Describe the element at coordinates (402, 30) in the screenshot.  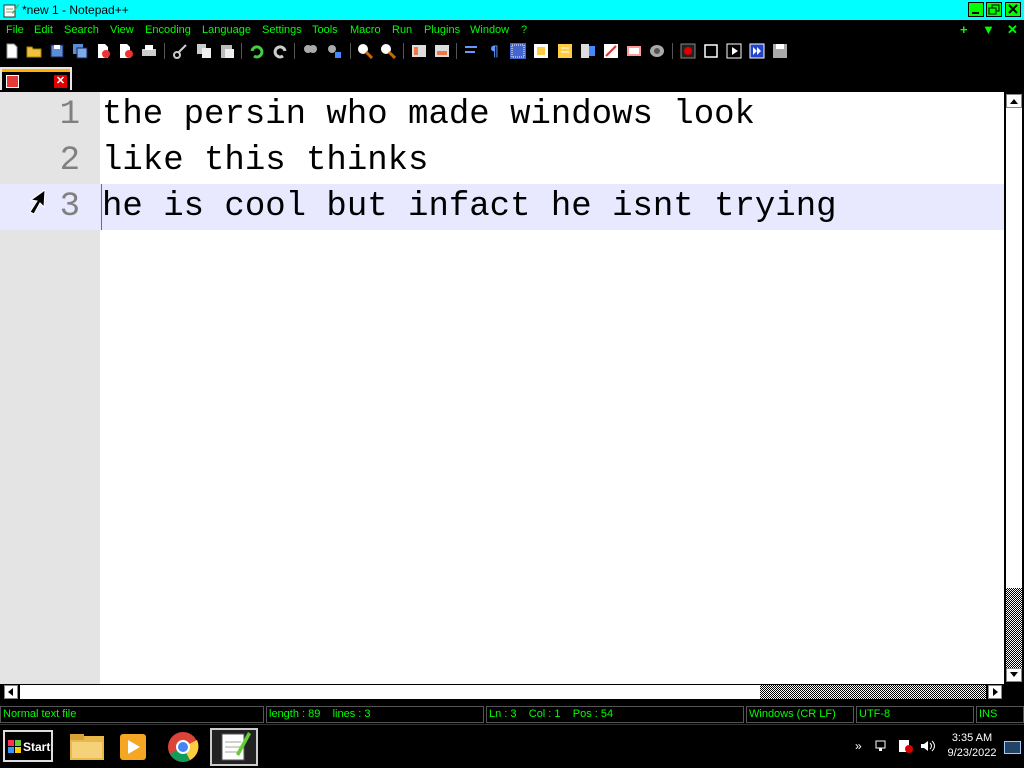
I see `menu-run: Run` at that location.